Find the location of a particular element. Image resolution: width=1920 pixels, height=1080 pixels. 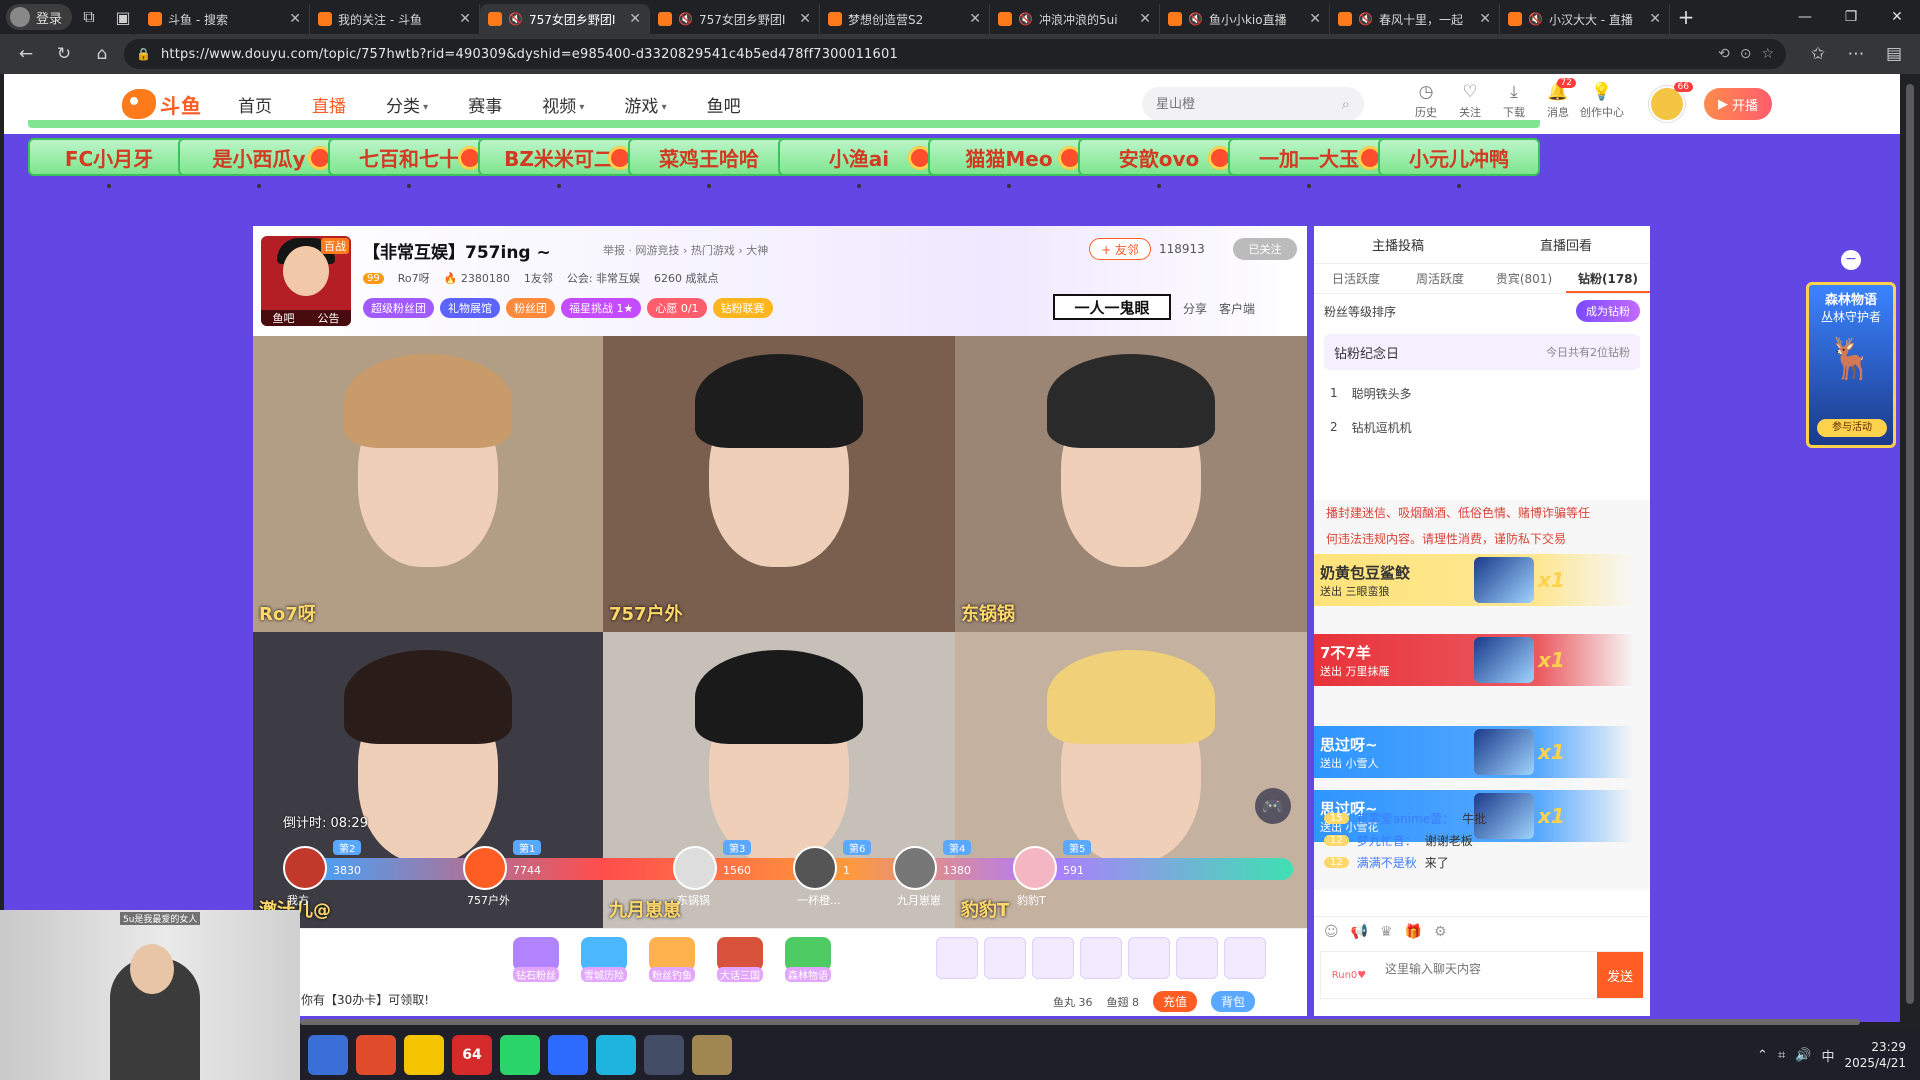

sidebar-icon: ▤ is located at coordinates (1894, 54).